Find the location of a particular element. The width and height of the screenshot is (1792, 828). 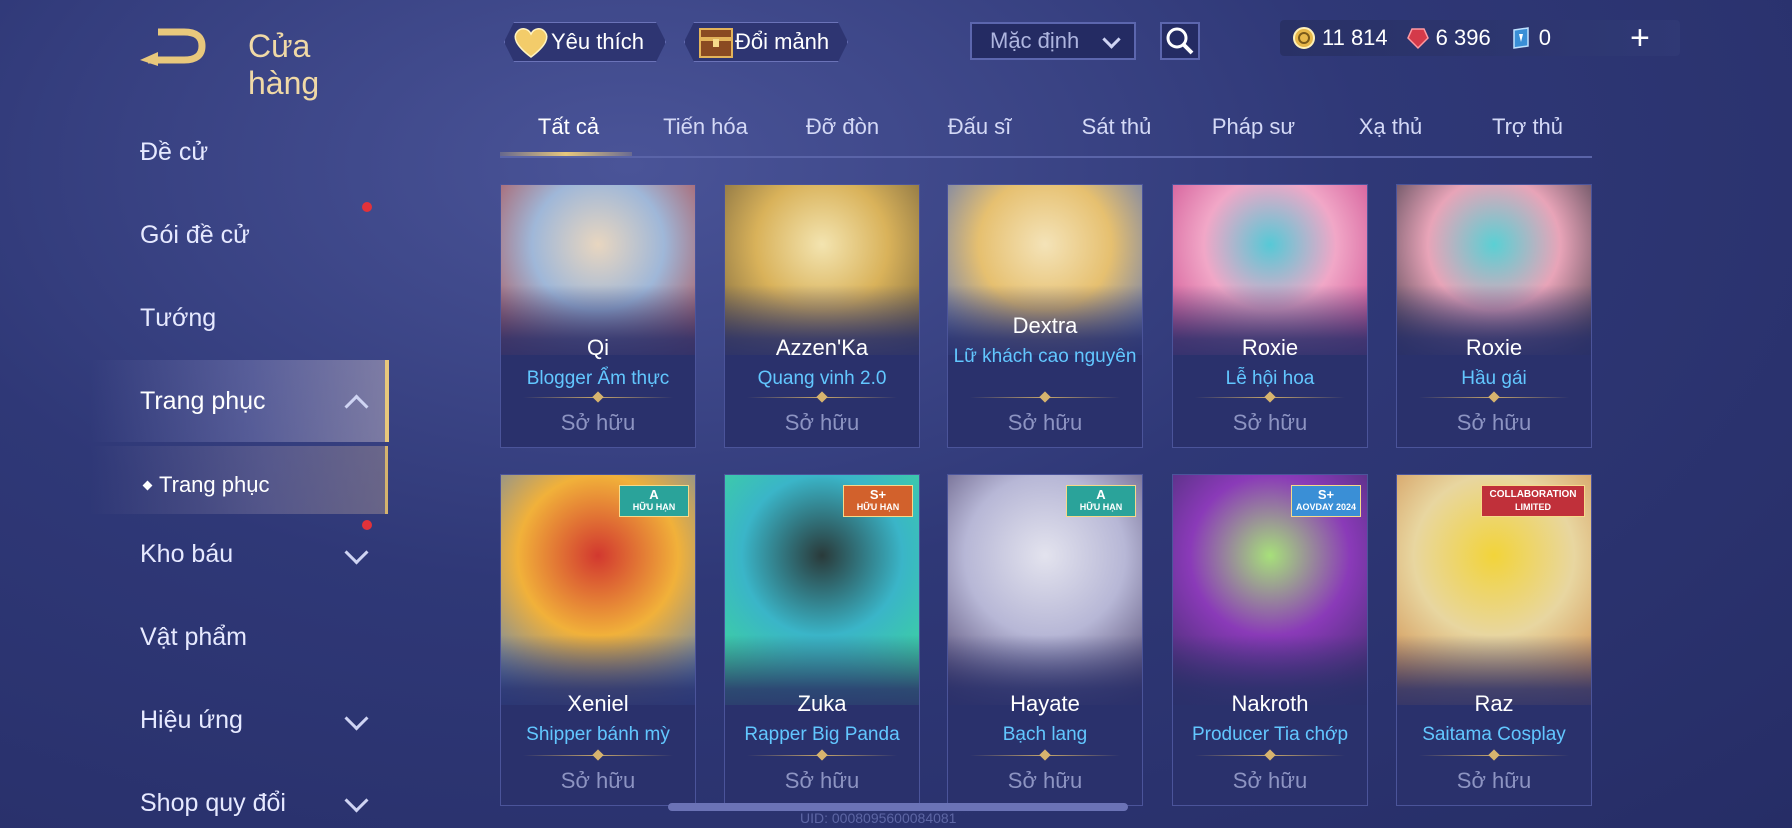

sidebar-item-heroes: Tướng is located at coordinates (178, 318).